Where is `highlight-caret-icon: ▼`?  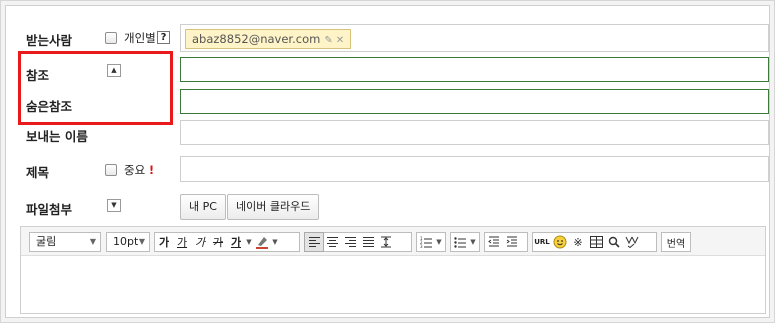
highlight-caret-icon: ▼ is located at coordinates (275, 242).